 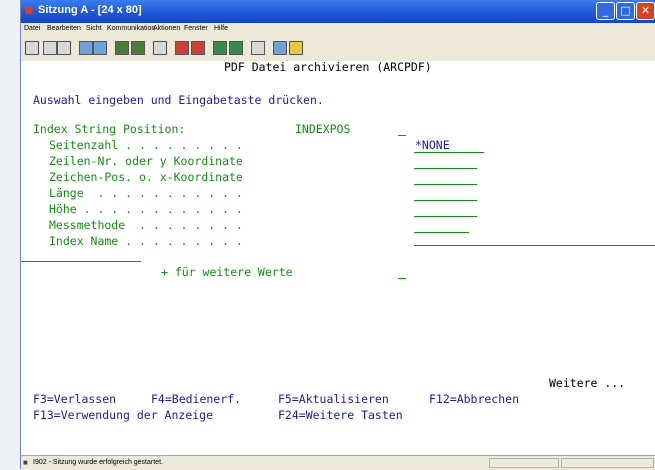 What do you see at coordinates (81, 261) in the screenshot?
I see `field-input-index-name-cont` at bounding box center [81, 261].